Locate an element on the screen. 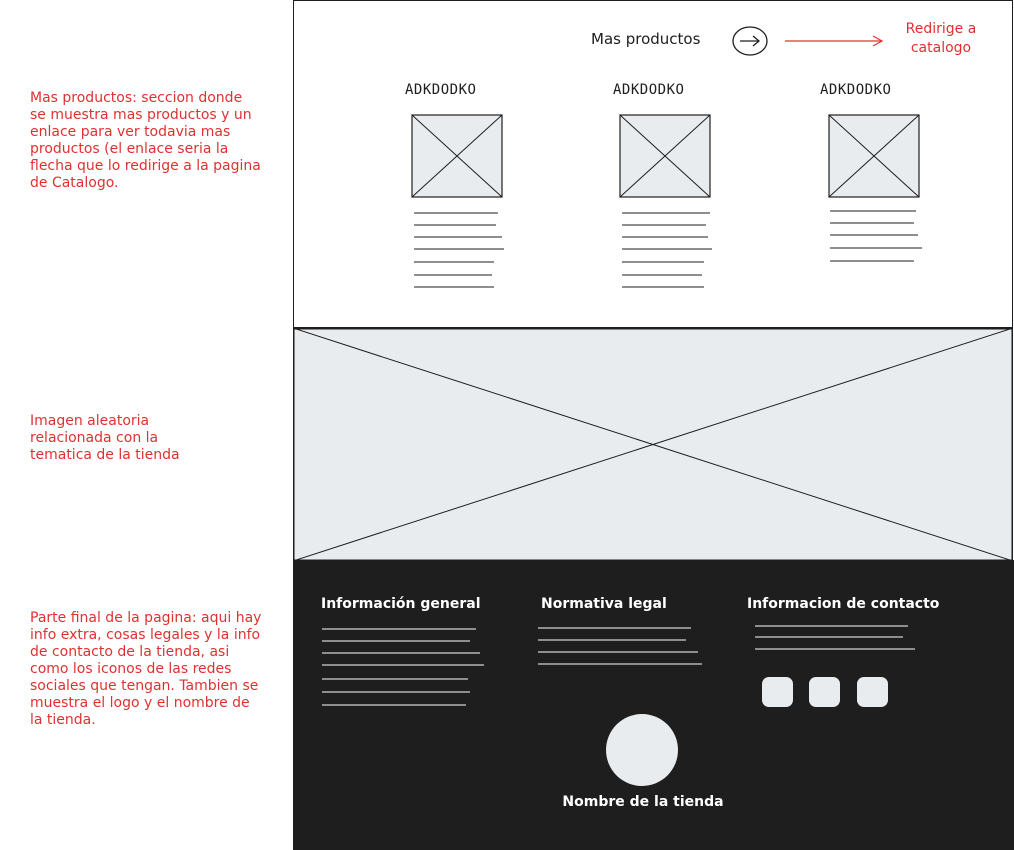 This screenshot has width=1014, height=850. contact-text-lines is located at coordinates (835, 637).